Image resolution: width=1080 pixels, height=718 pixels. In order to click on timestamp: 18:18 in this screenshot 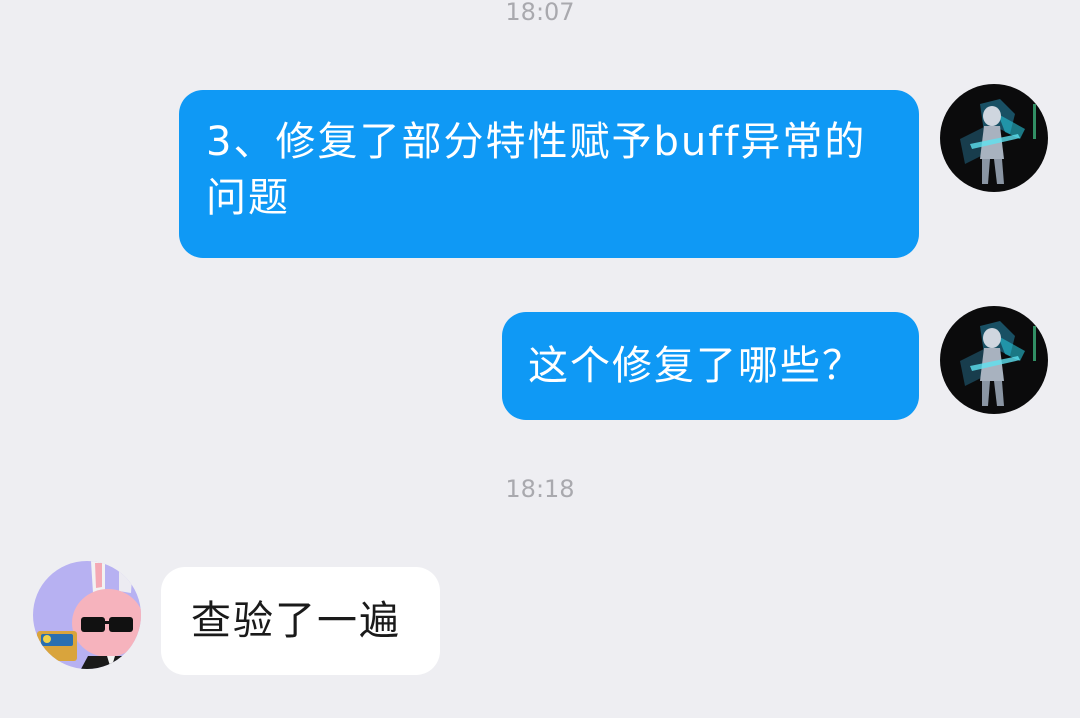, I will do `click(540, 489)`.